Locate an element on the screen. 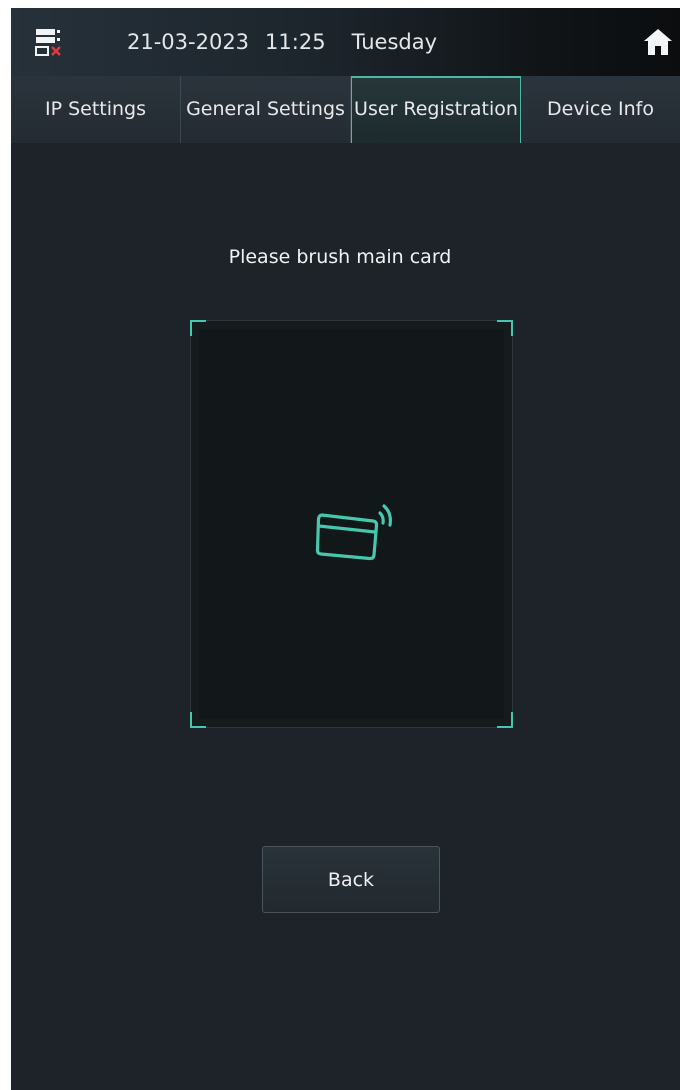  frame-corner-top-right is located at coordinates (505, 328).